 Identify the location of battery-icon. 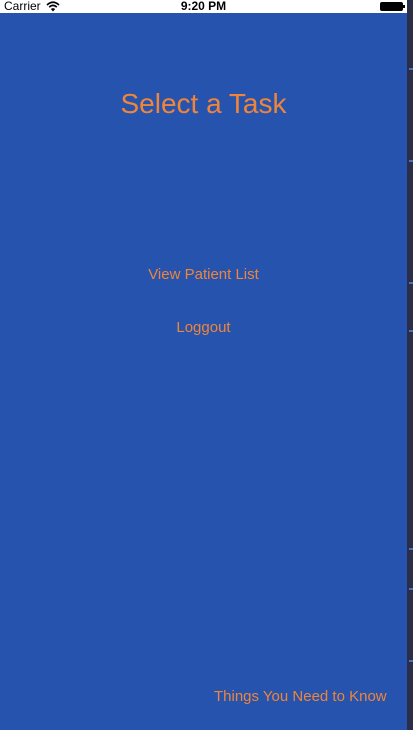
(392, 6).